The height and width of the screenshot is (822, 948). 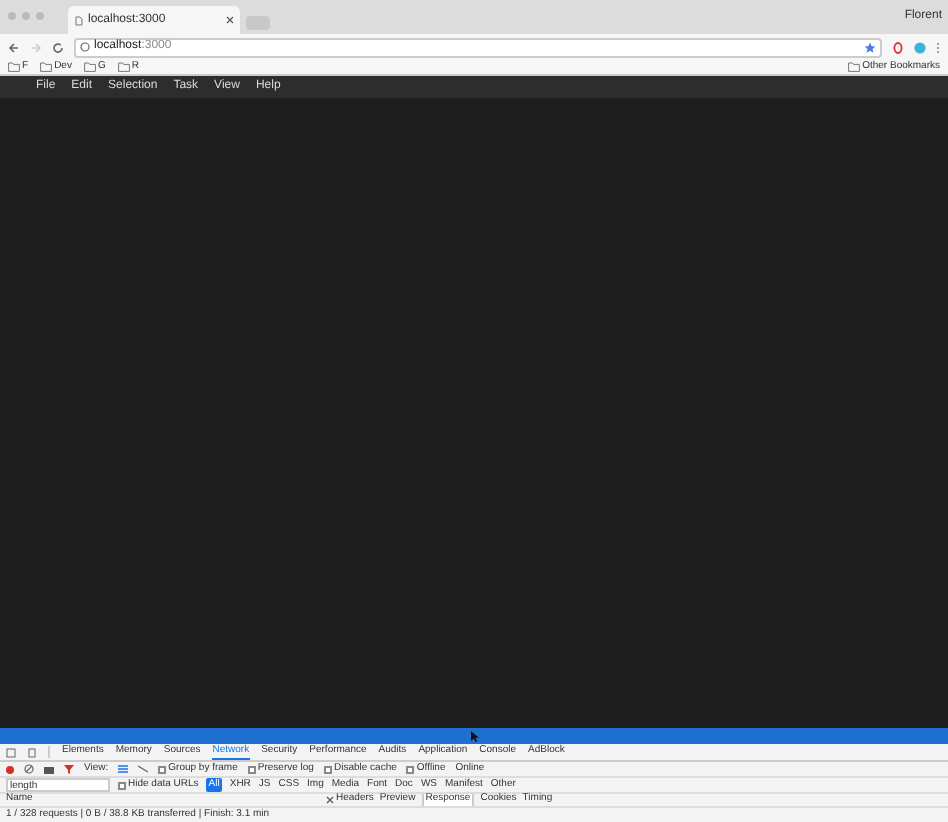 What do you see at coordinates (123, 769) in the screenshot?
I see `list-view-icon` at bounding box center [123, 769].